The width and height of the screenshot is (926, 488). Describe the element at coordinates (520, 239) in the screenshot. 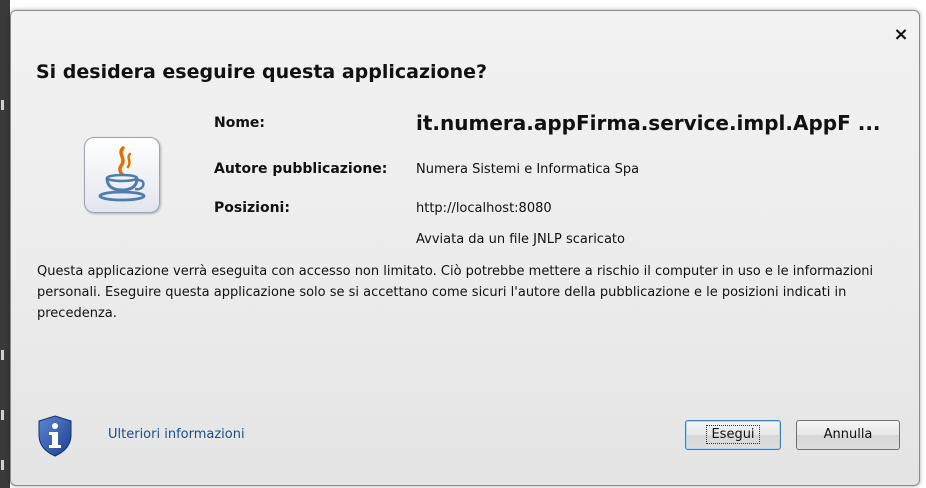

I see `location-note: Avviata da un file JNLP scaricato` at that location.